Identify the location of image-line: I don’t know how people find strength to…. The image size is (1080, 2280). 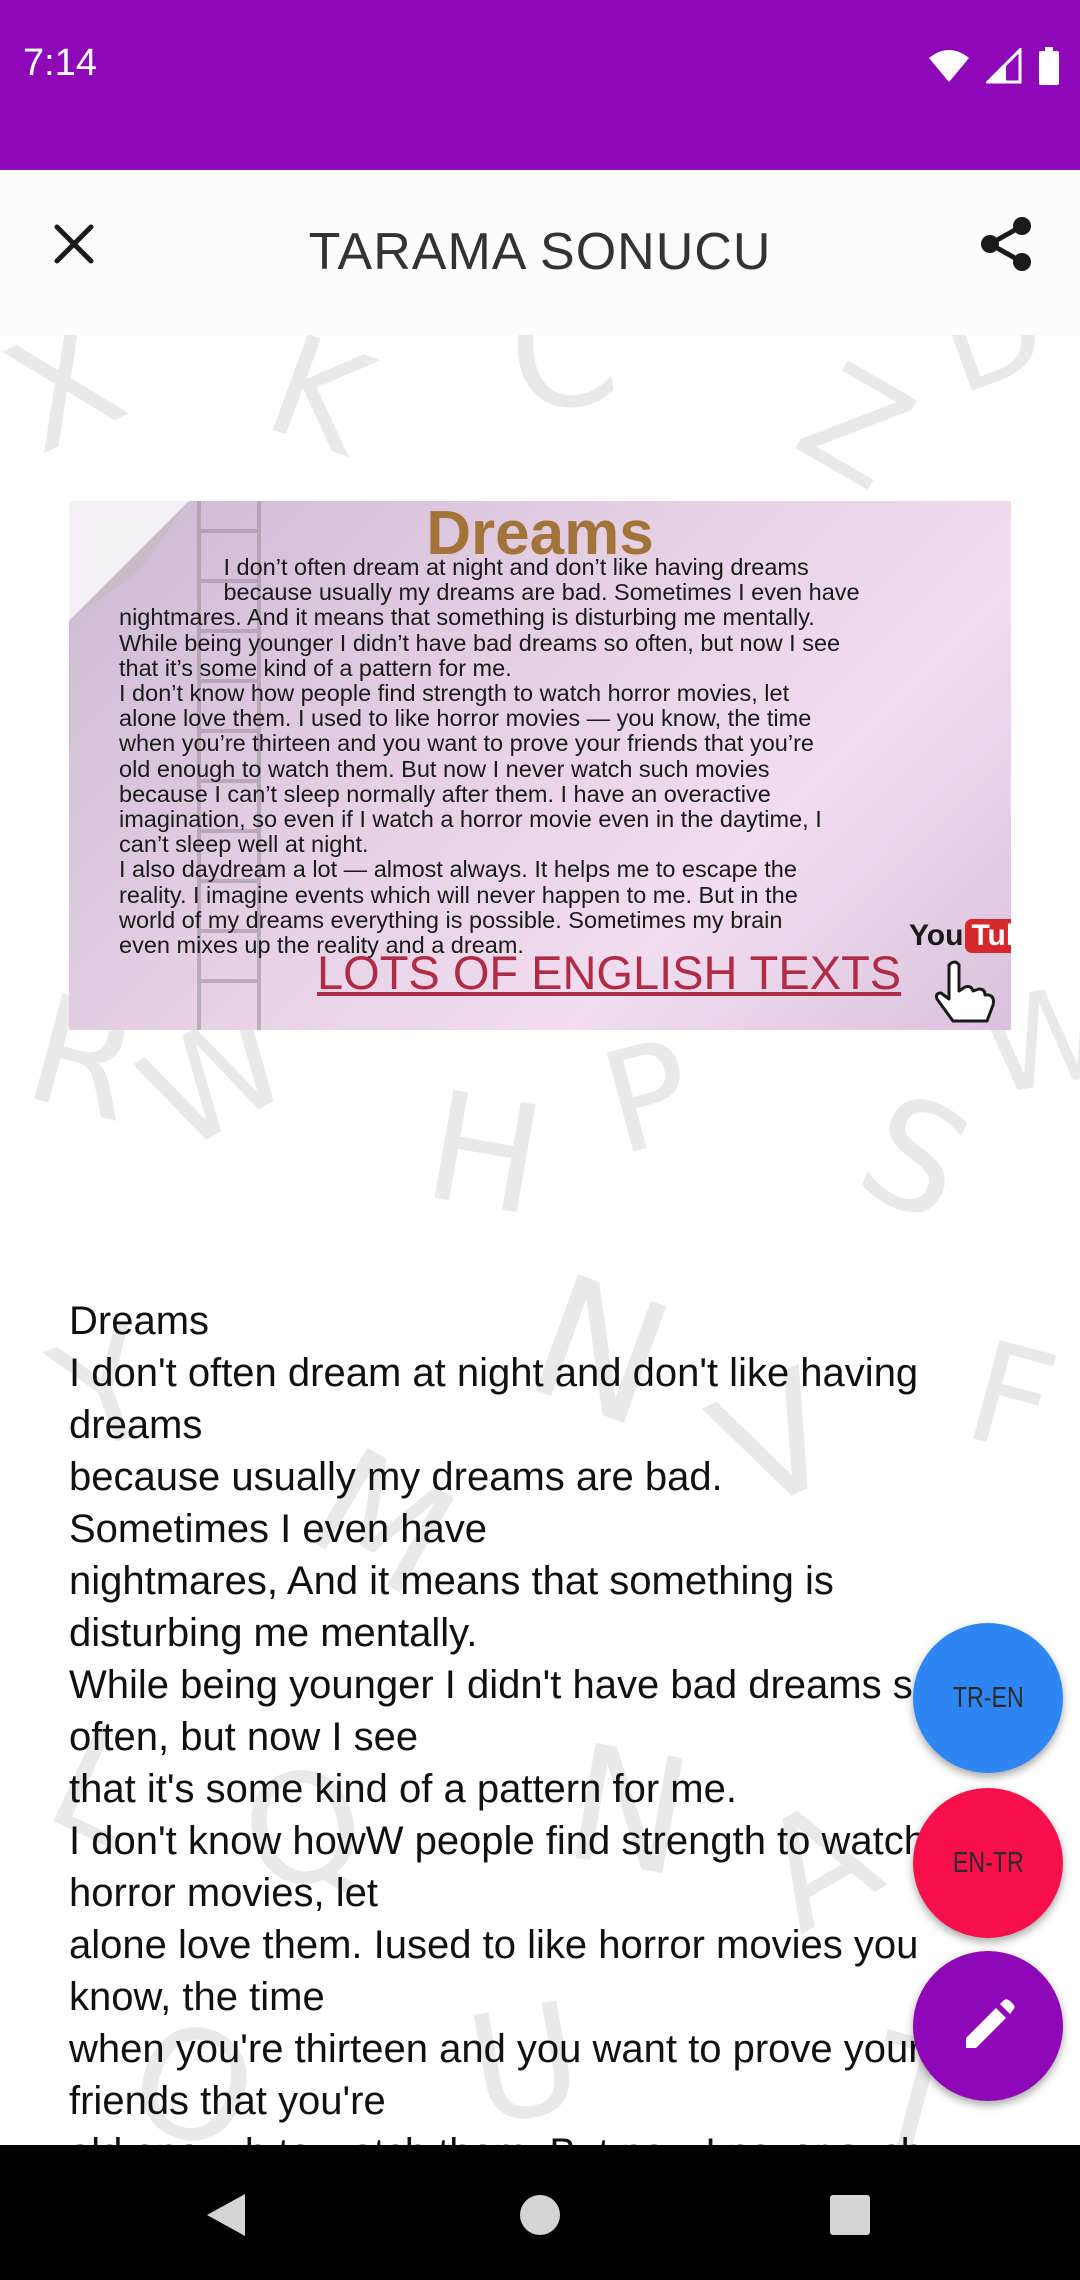
(454, 693).